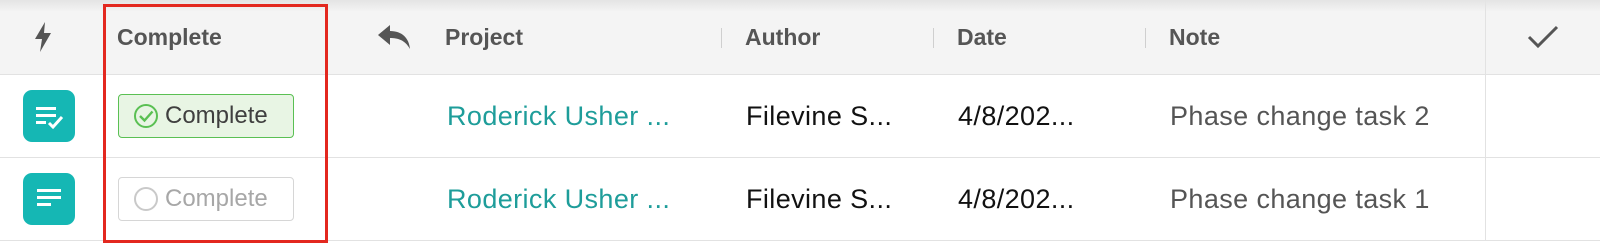 Image resolution: width=1600 pixels, height=252 pixels. I want to click on task-list-icon, so click(48, 199).